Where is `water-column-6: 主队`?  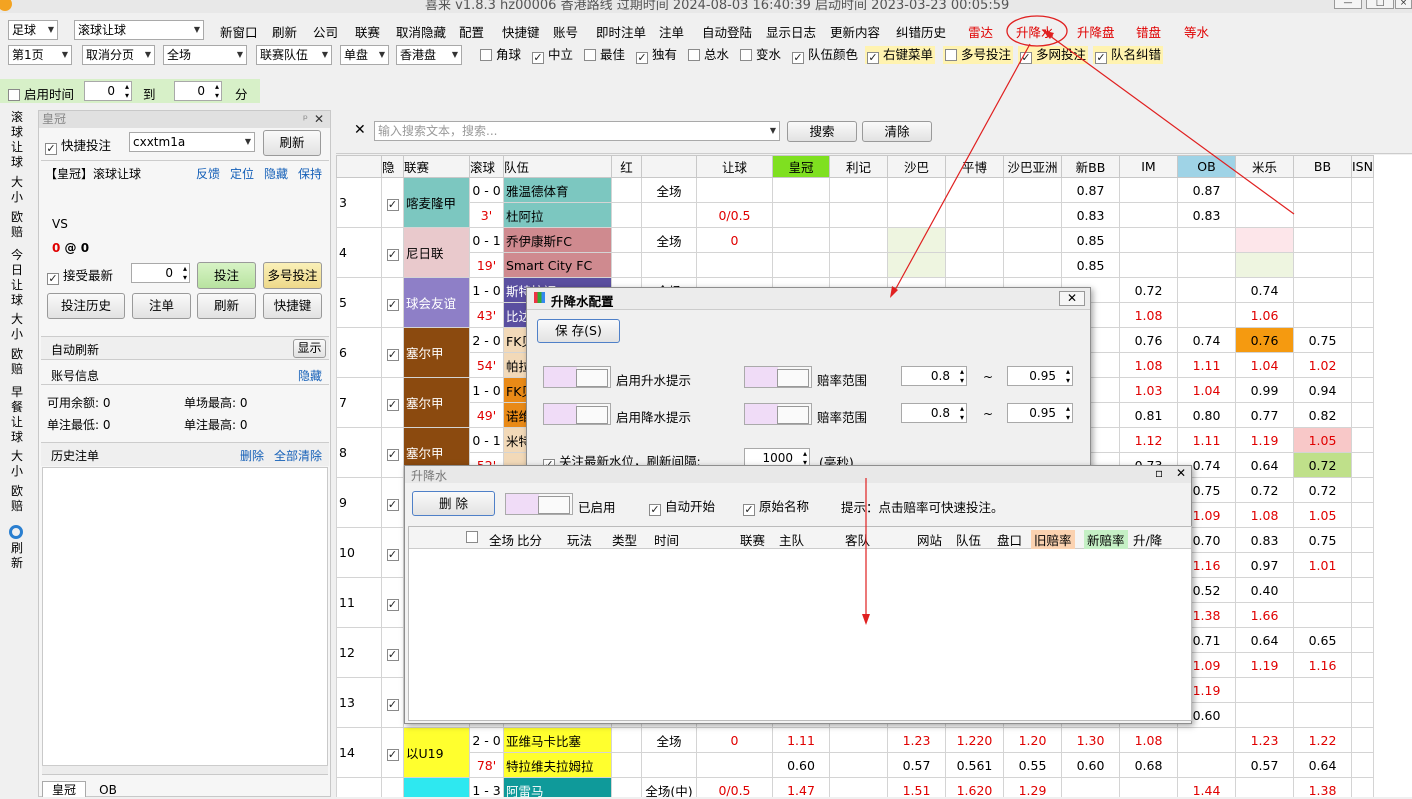 water-column-6: 主队 is located at coordinates (791, 539).